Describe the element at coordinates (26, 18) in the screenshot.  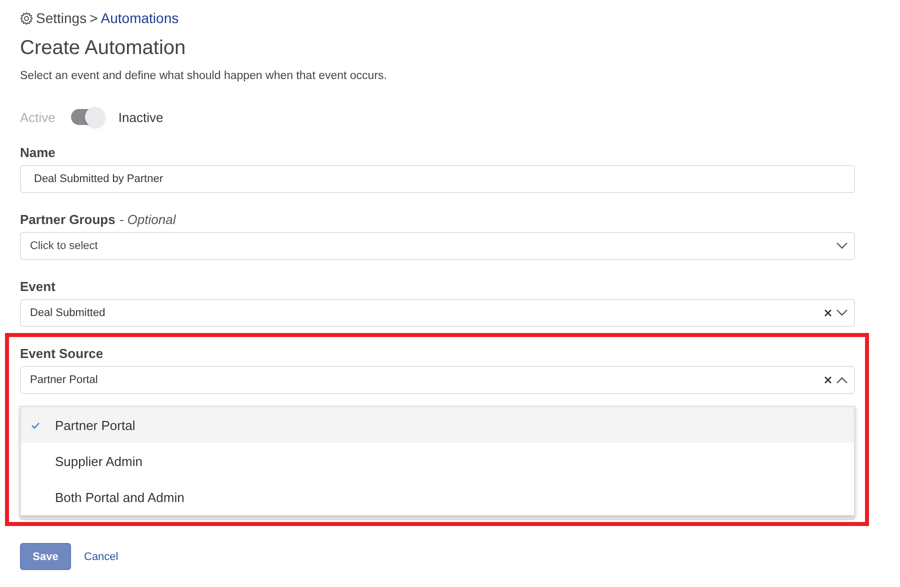
I see `settings-icon` at that location.